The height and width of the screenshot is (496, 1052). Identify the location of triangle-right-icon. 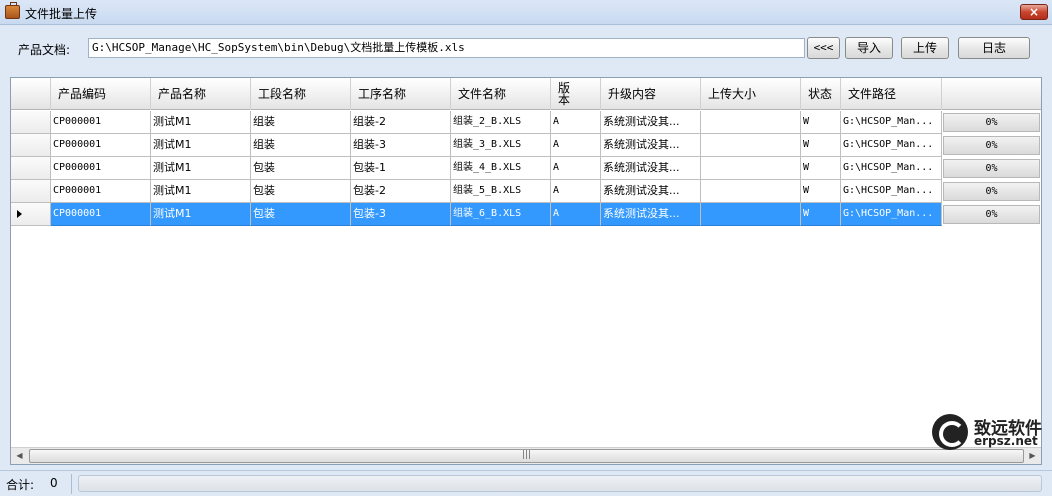
(31, 214).